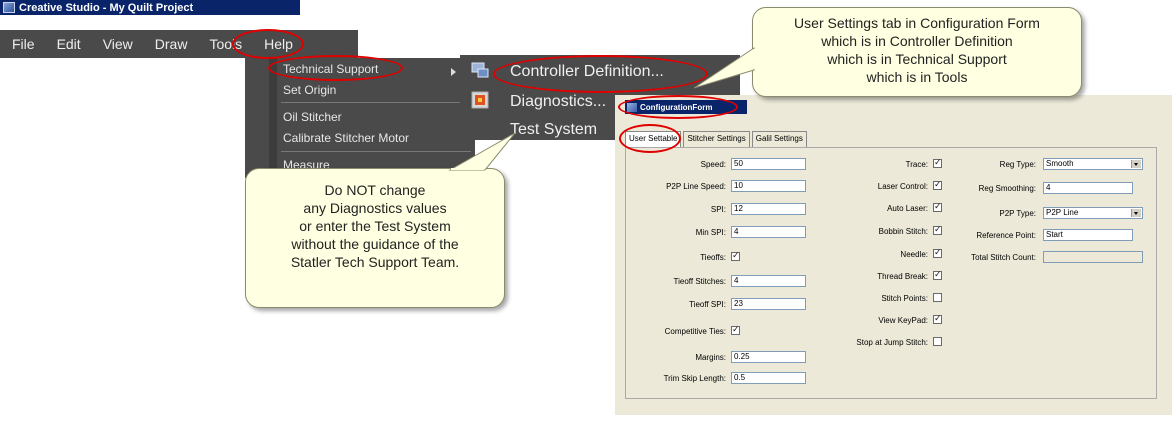 Image resolution: width=1172 pixels, height=421 pixels. What do you see at coordinates (907, 208) in the screenshot?
I see `auto-laser-label: Auto Laser:` at bounding box center [907, 208].